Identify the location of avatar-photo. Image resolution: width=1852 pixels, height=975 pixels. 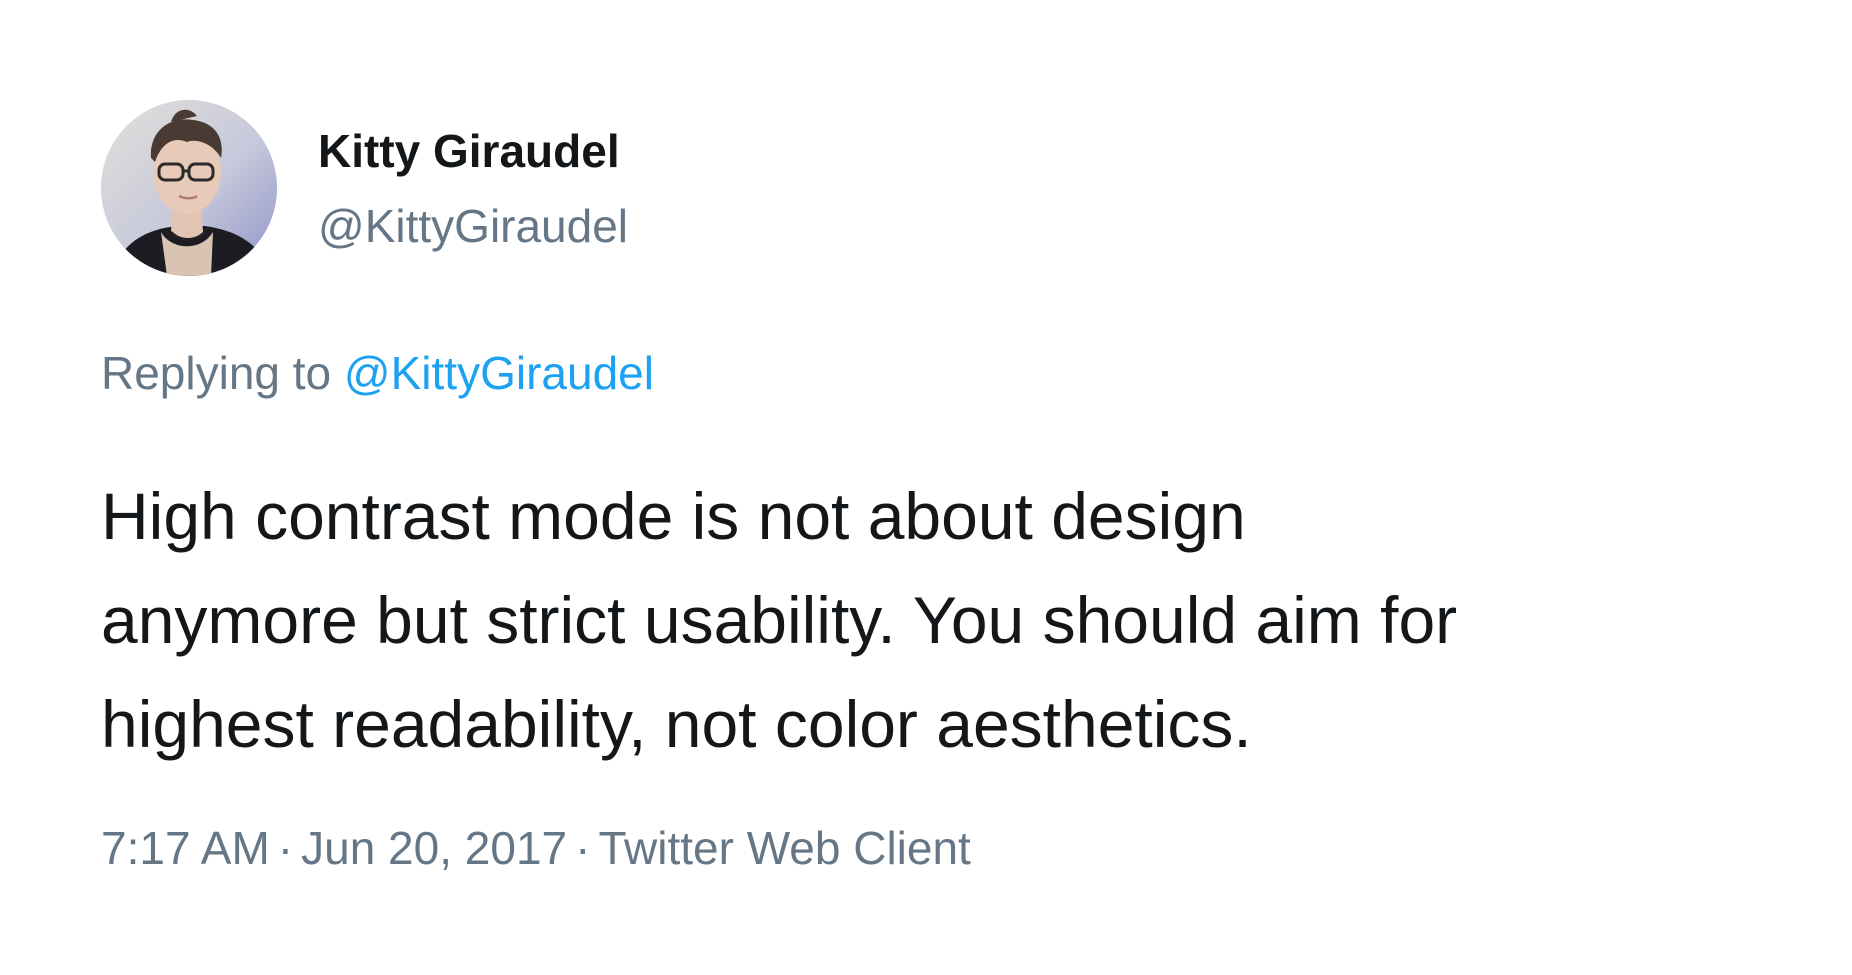
(189, 188).